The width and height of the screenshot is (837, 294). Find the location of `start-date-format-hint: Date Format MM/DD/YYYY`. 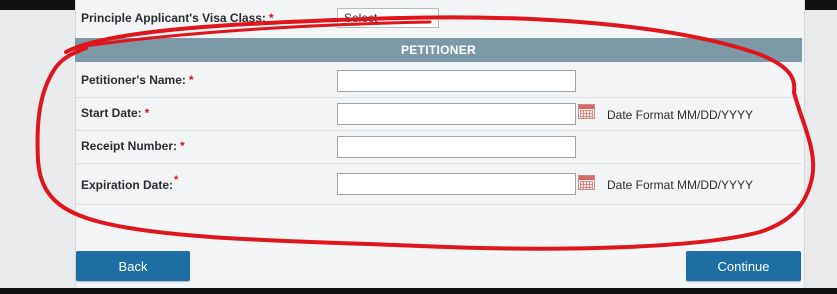

start-date-format-hint: Date Format MM/DD/YYYY is located at coordinates (680, 115).